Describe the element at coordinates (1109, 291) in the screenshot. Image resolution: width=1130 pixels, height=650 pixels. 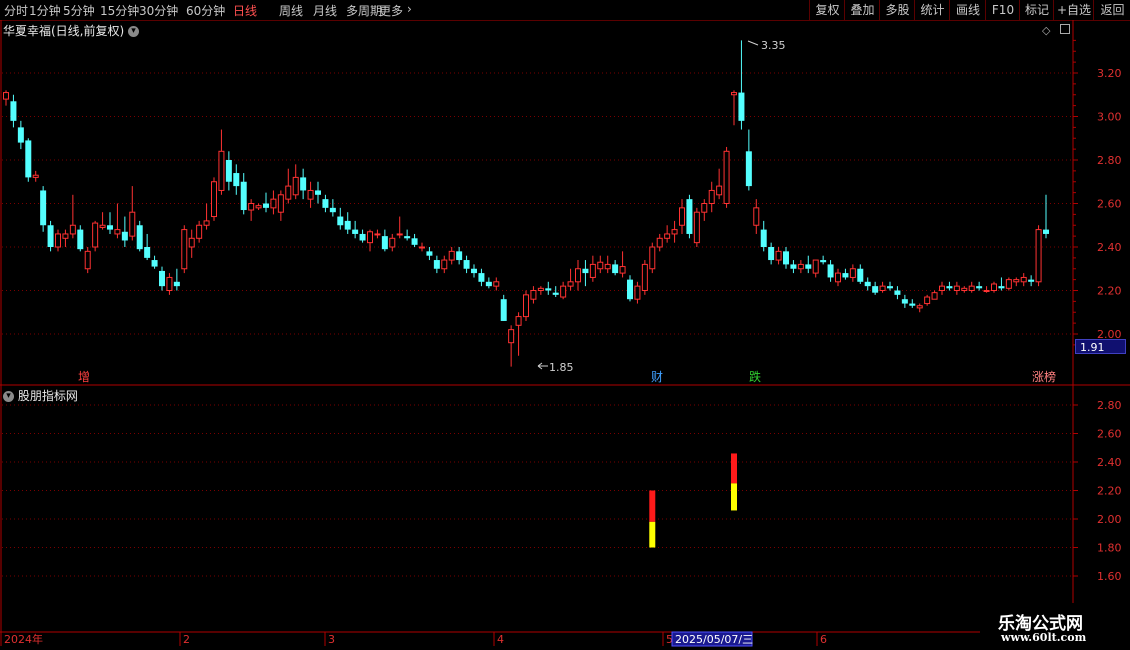
I see `y-tick-label: 2.20` at that location.